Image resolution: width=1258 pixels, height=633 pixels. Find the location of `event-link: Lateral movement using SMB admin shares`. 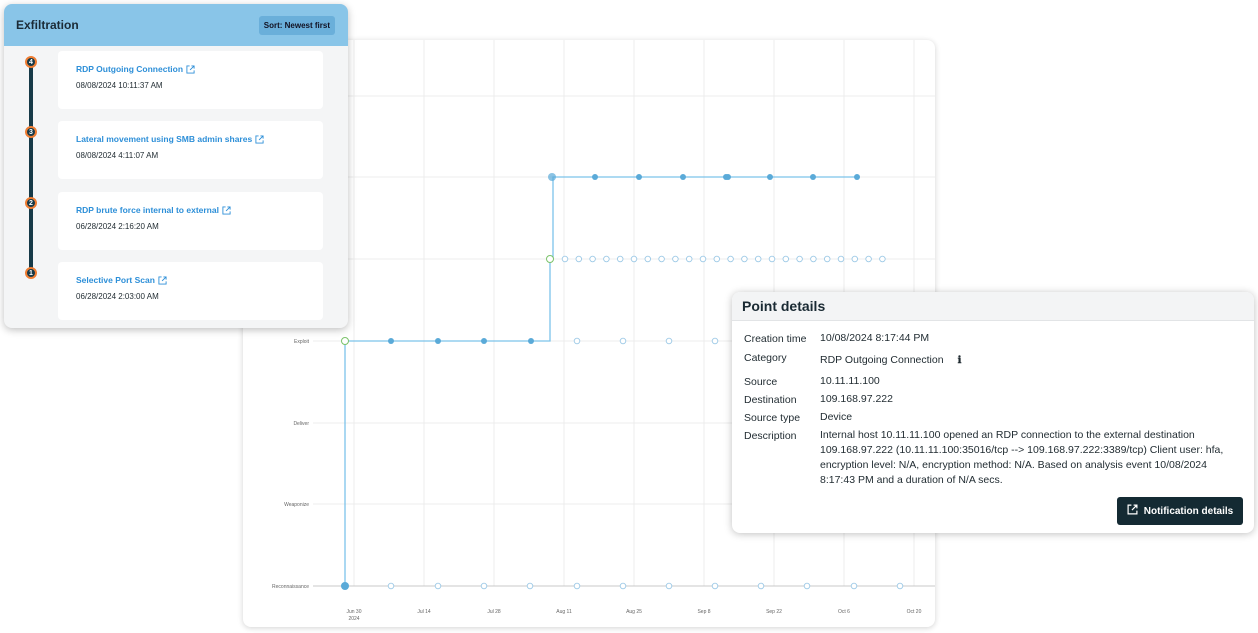

event-link: Lateral movement using SMB admin shares is located at coordinates (170, 139).